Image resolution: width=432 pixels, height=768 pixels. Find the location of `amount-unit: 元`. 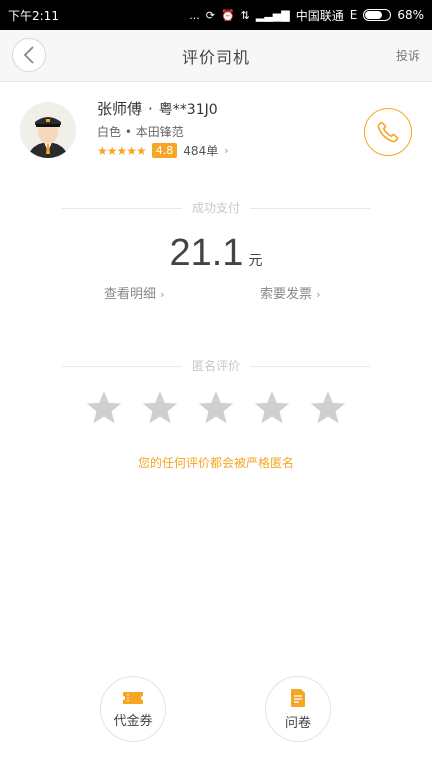

amount-unit: 元 is located at coordinates (255, 261).